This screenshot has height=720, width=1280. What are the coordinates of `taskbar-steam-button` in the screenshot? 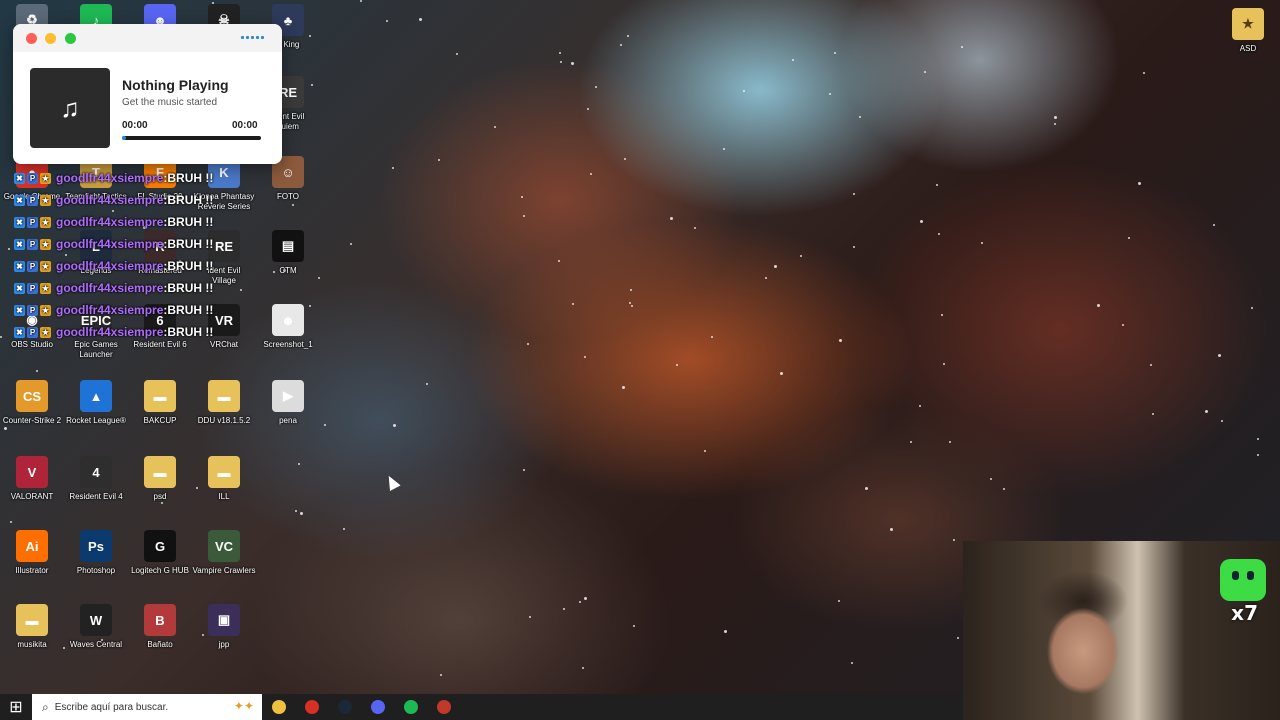 It's located at (344, 707).